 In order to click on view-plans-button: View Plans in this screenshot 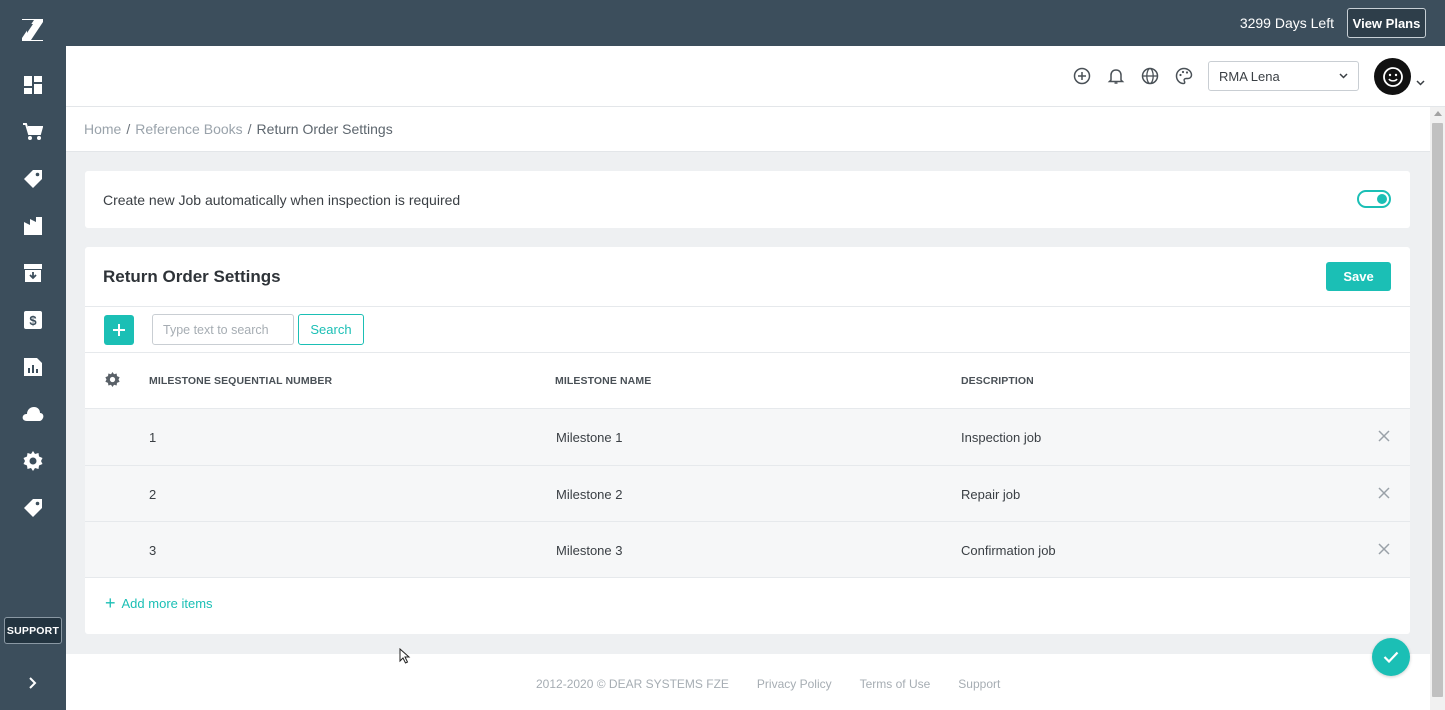, I will do `click(1386, 23)`.